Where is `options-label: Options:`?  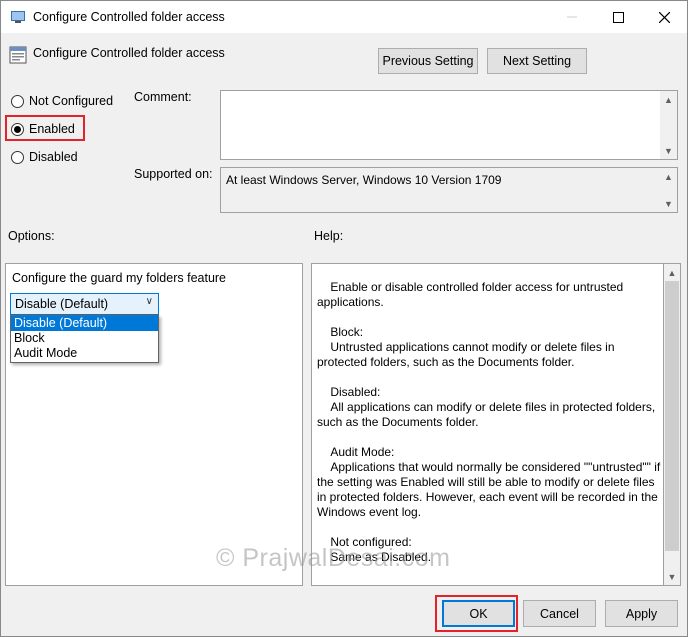
options-label: Options: is located at coordinates (31, 236).